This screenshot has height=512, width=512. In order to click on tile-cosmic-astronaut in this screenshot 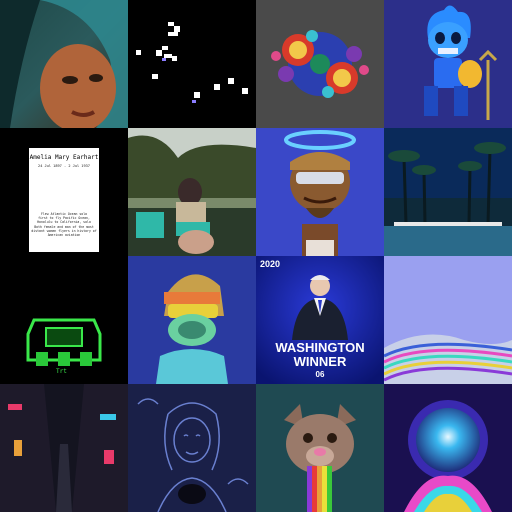, I will do `click(448, 448)`.